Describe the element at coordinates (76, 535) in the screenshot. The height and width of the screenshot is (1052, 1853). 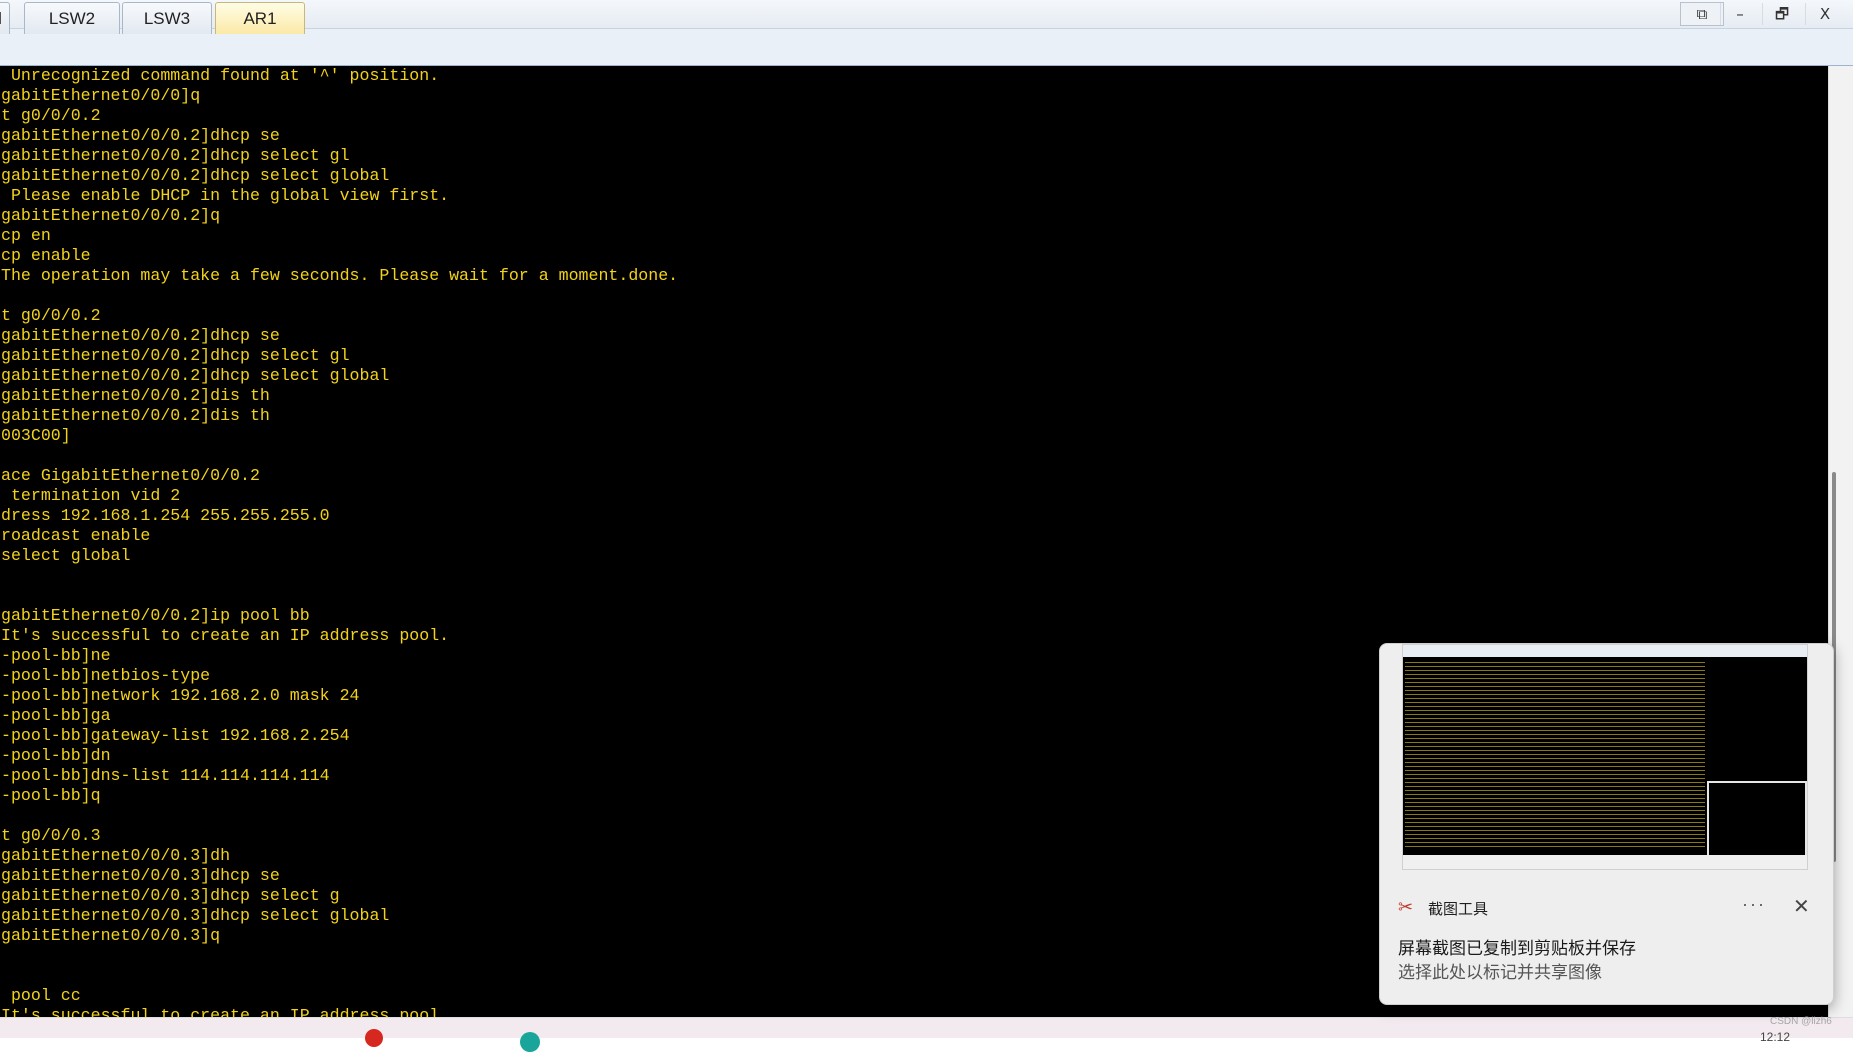
I see `terminal-line: roadcast enable` at that location.